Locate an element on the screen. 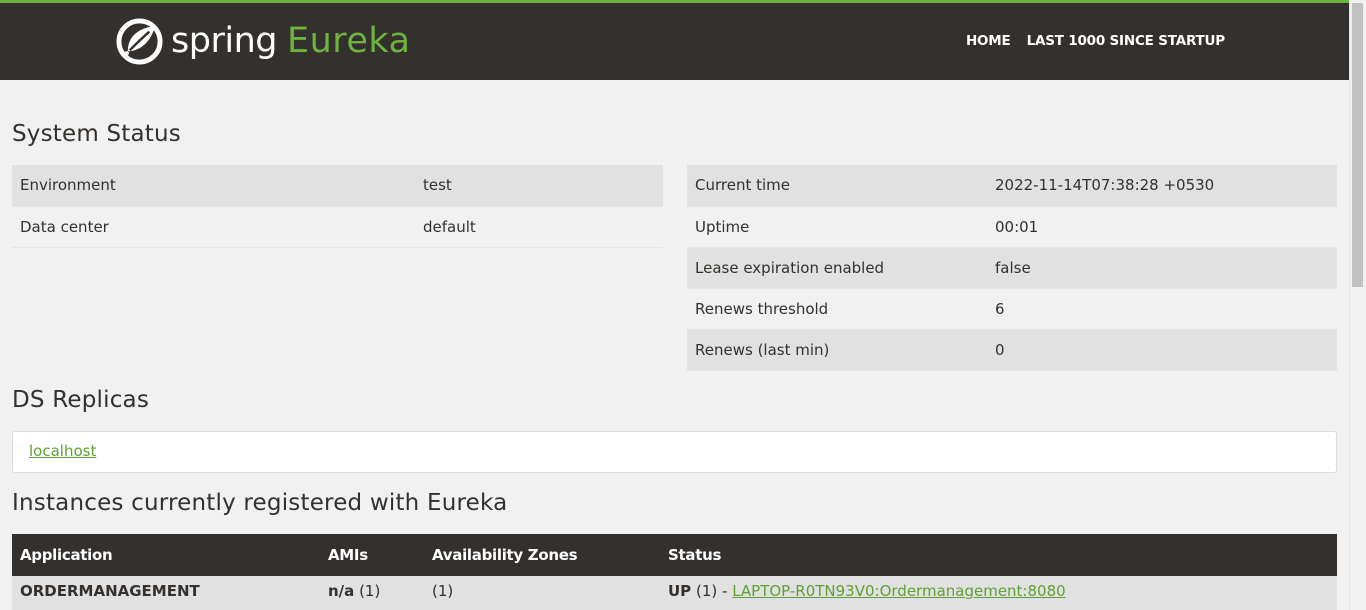 Image resolution: width=1366 pixels, height=610 pixels. col-application: Application is located at coordinates (166, 555).